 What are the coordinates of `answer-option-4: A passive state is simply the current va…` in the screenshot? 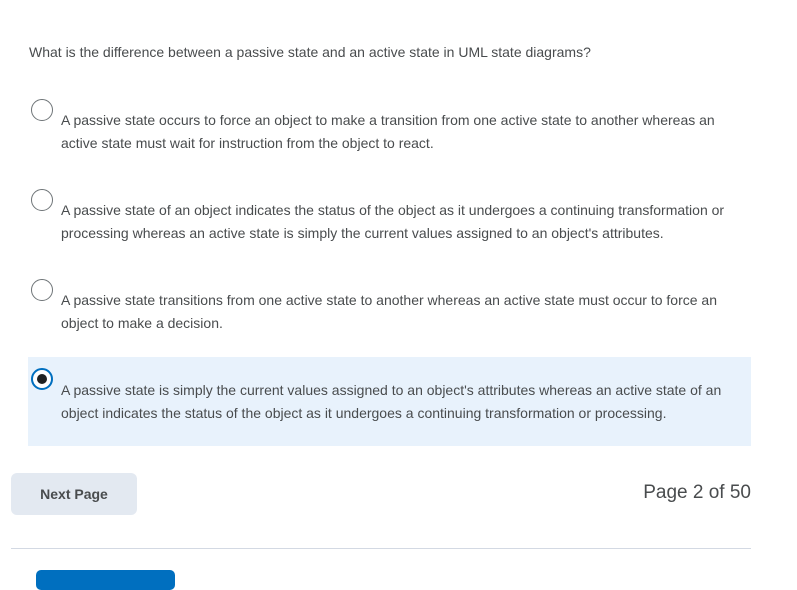 It's located at (389, 401).